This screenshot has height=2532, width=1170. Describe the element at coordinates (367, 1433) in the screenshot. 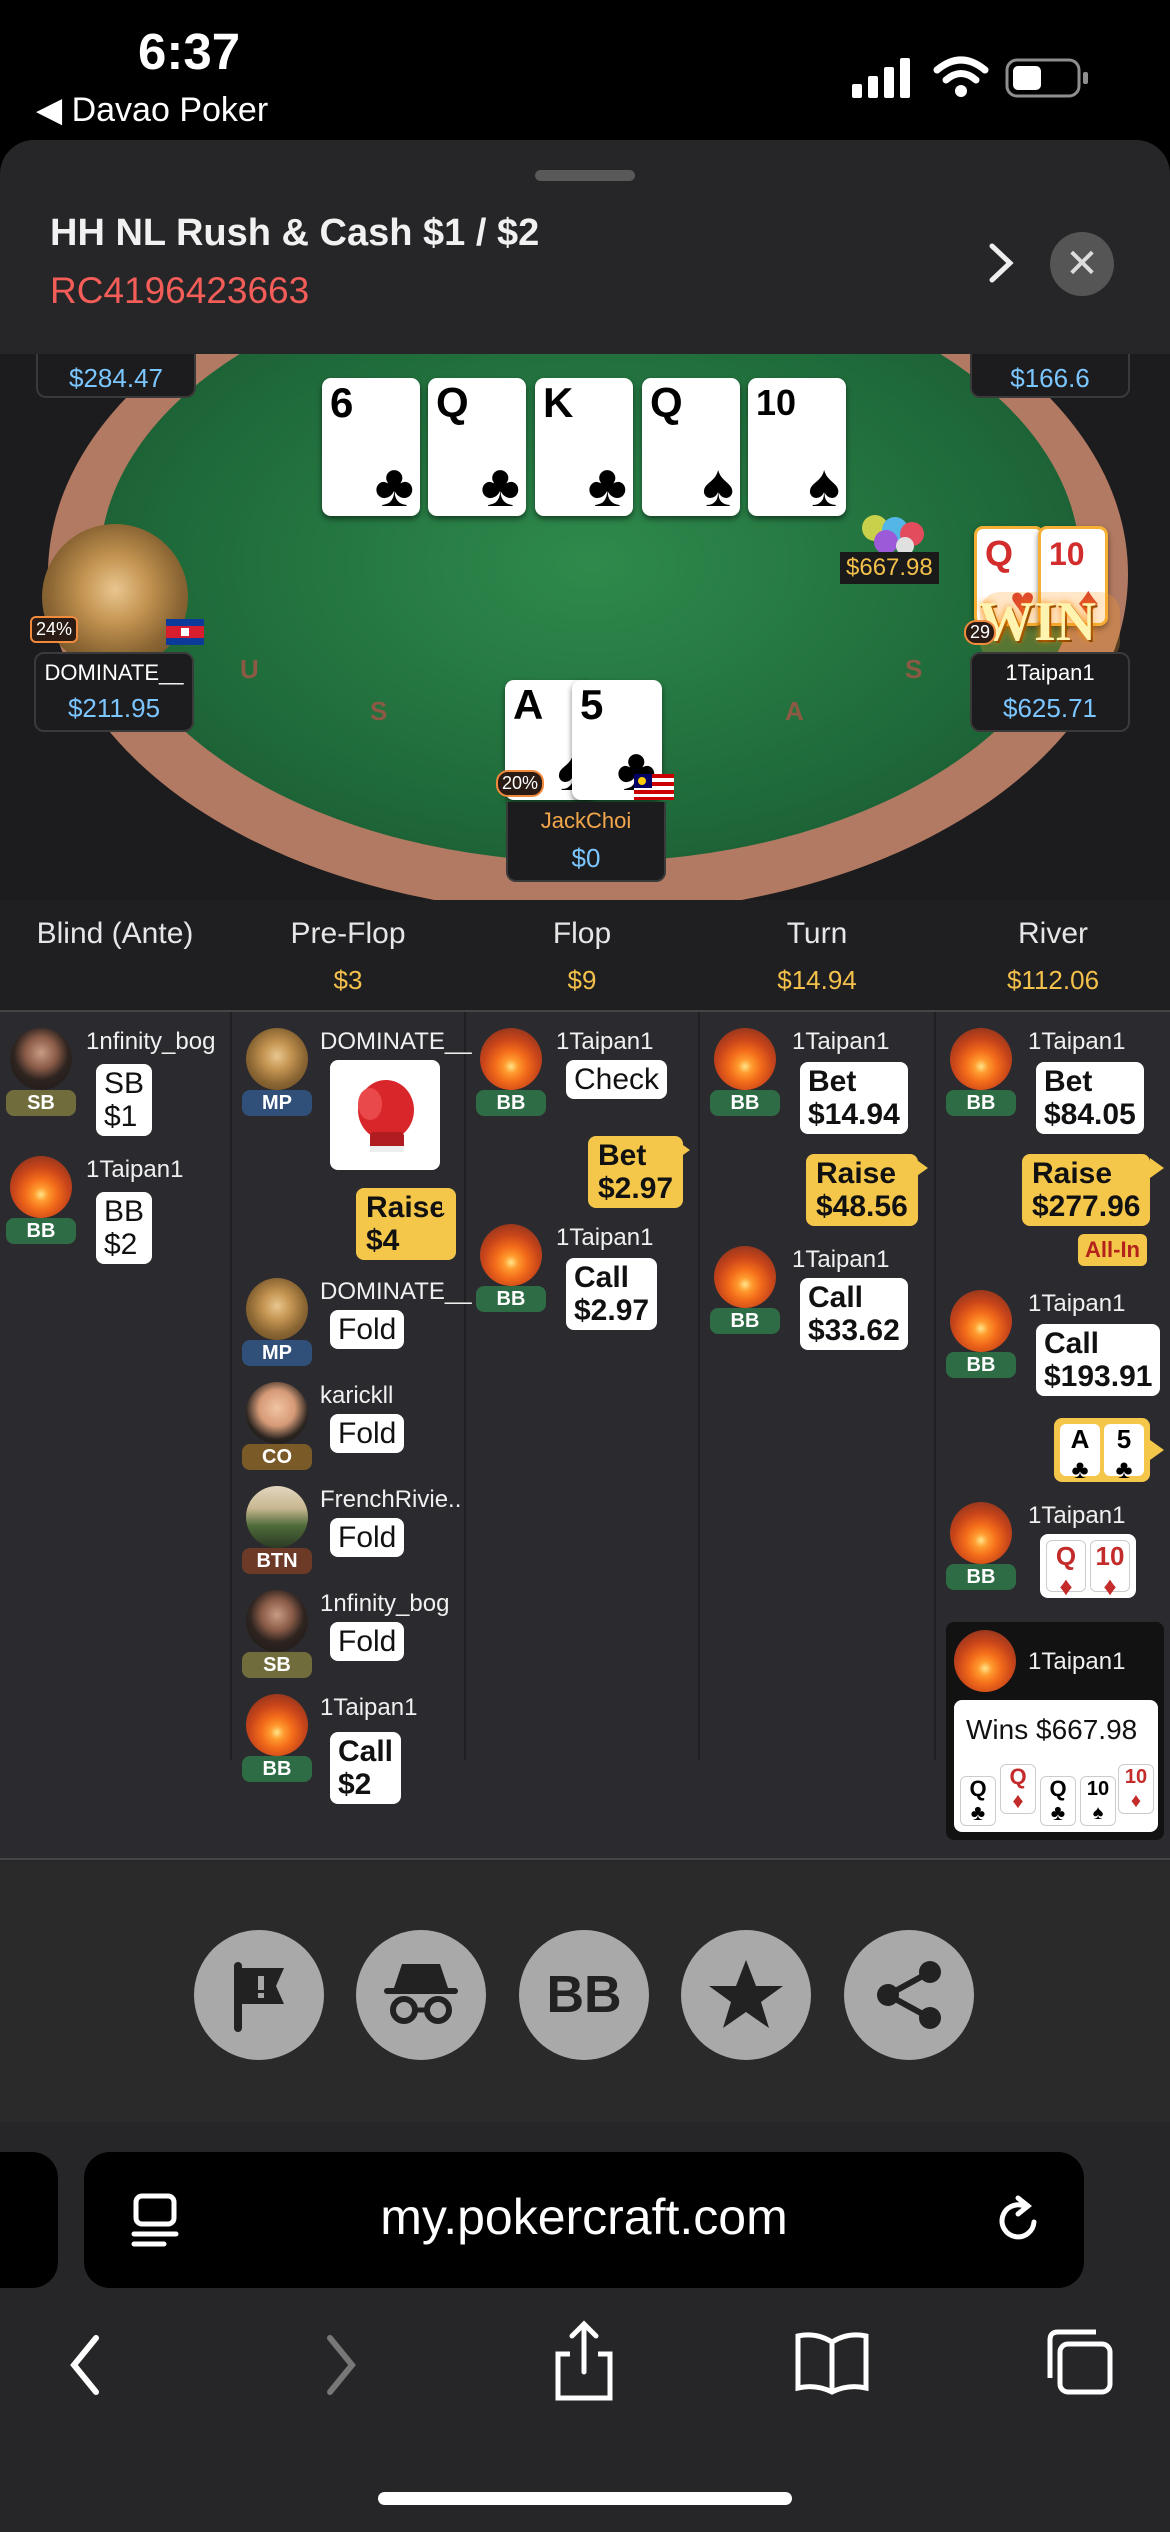

I see `action-bubble: Fold` at that location.